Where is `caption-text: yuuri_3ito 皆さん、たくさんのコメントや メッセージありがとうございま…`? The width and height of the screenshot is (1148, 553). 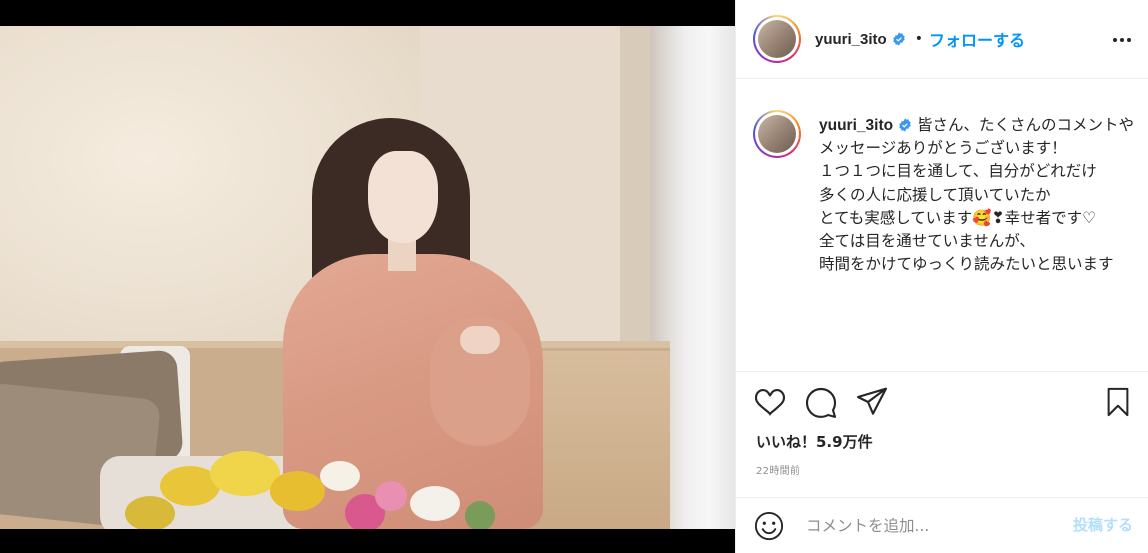 caption-text: yuuri_3ito 皆さん、たくさんのコメントや メッセージありがとうございま… is located at coordinates (981, 193).